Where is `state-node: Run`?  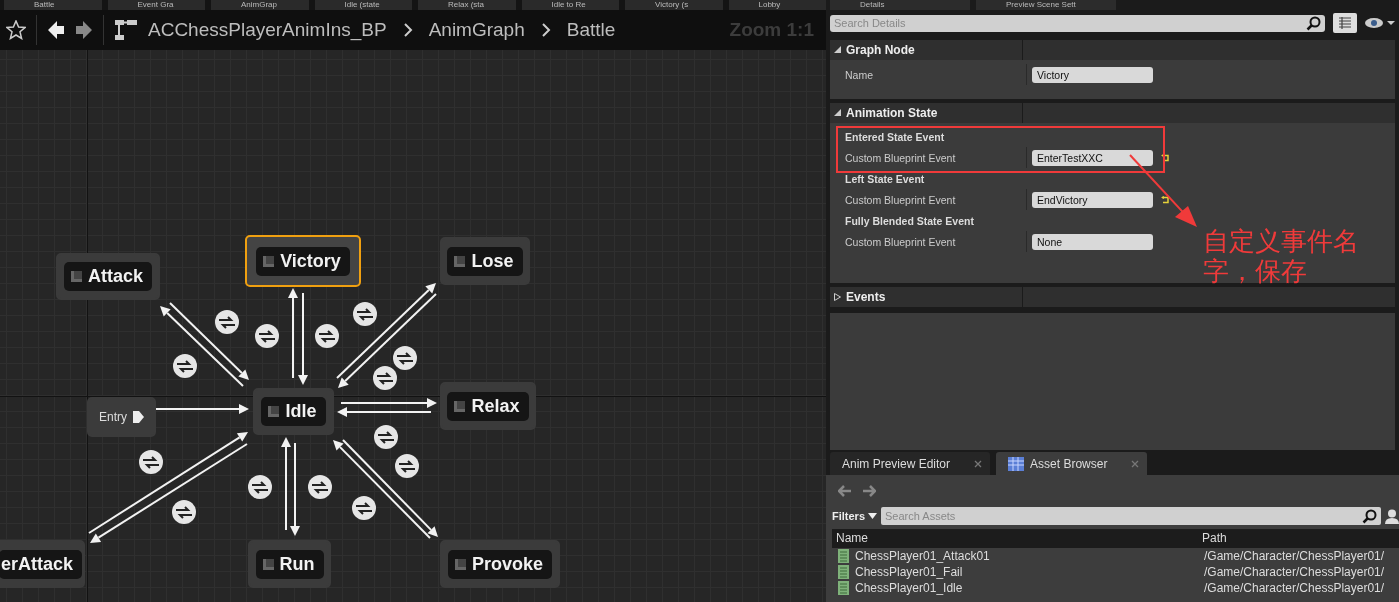 state-node: Run is located at coordinates (289, 564).